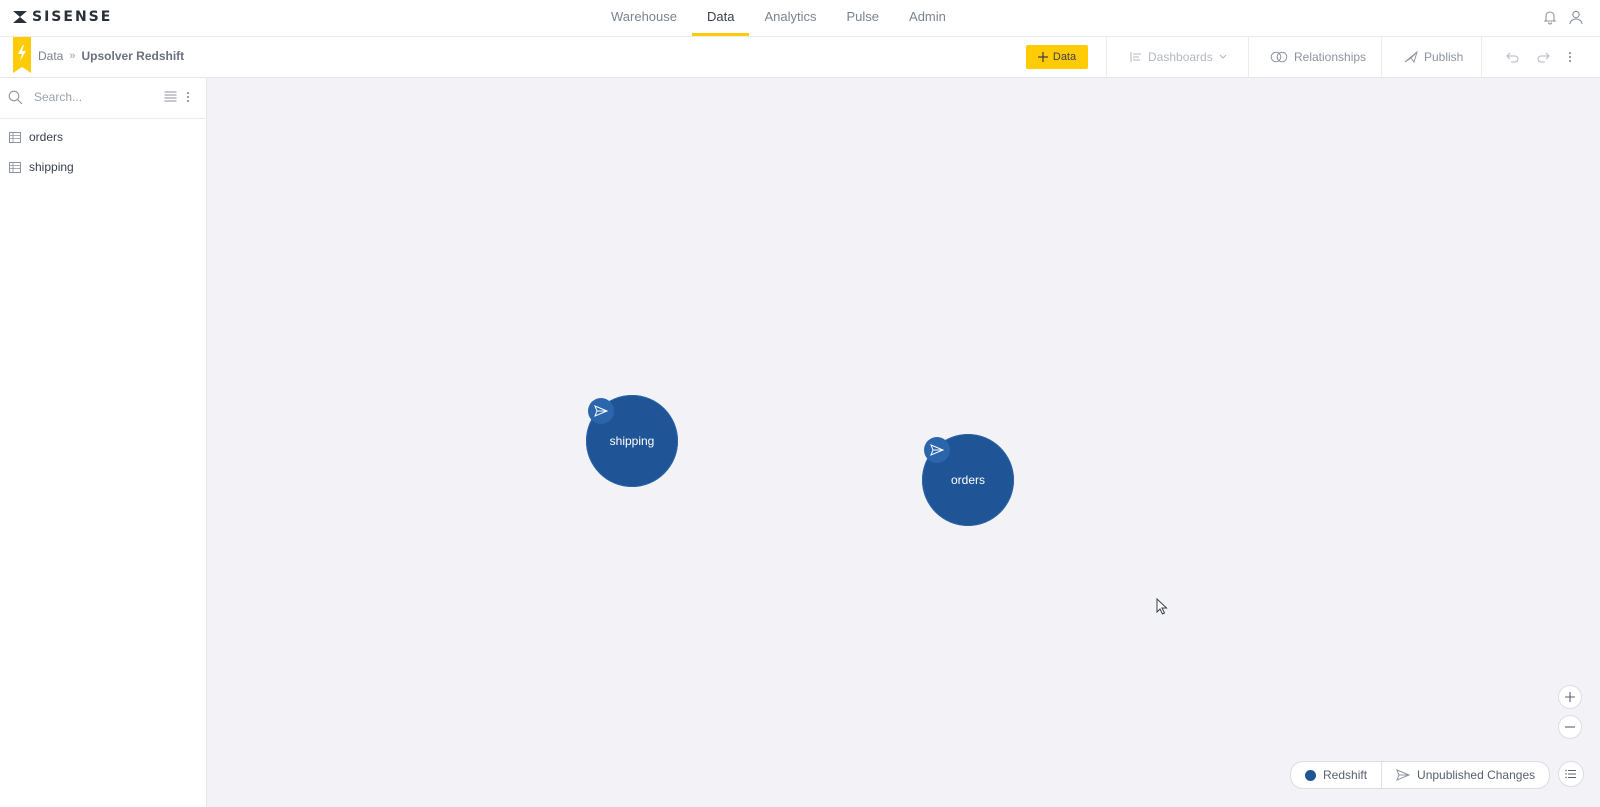  I want to click on publish-label: Publish, so click(1444, 57).